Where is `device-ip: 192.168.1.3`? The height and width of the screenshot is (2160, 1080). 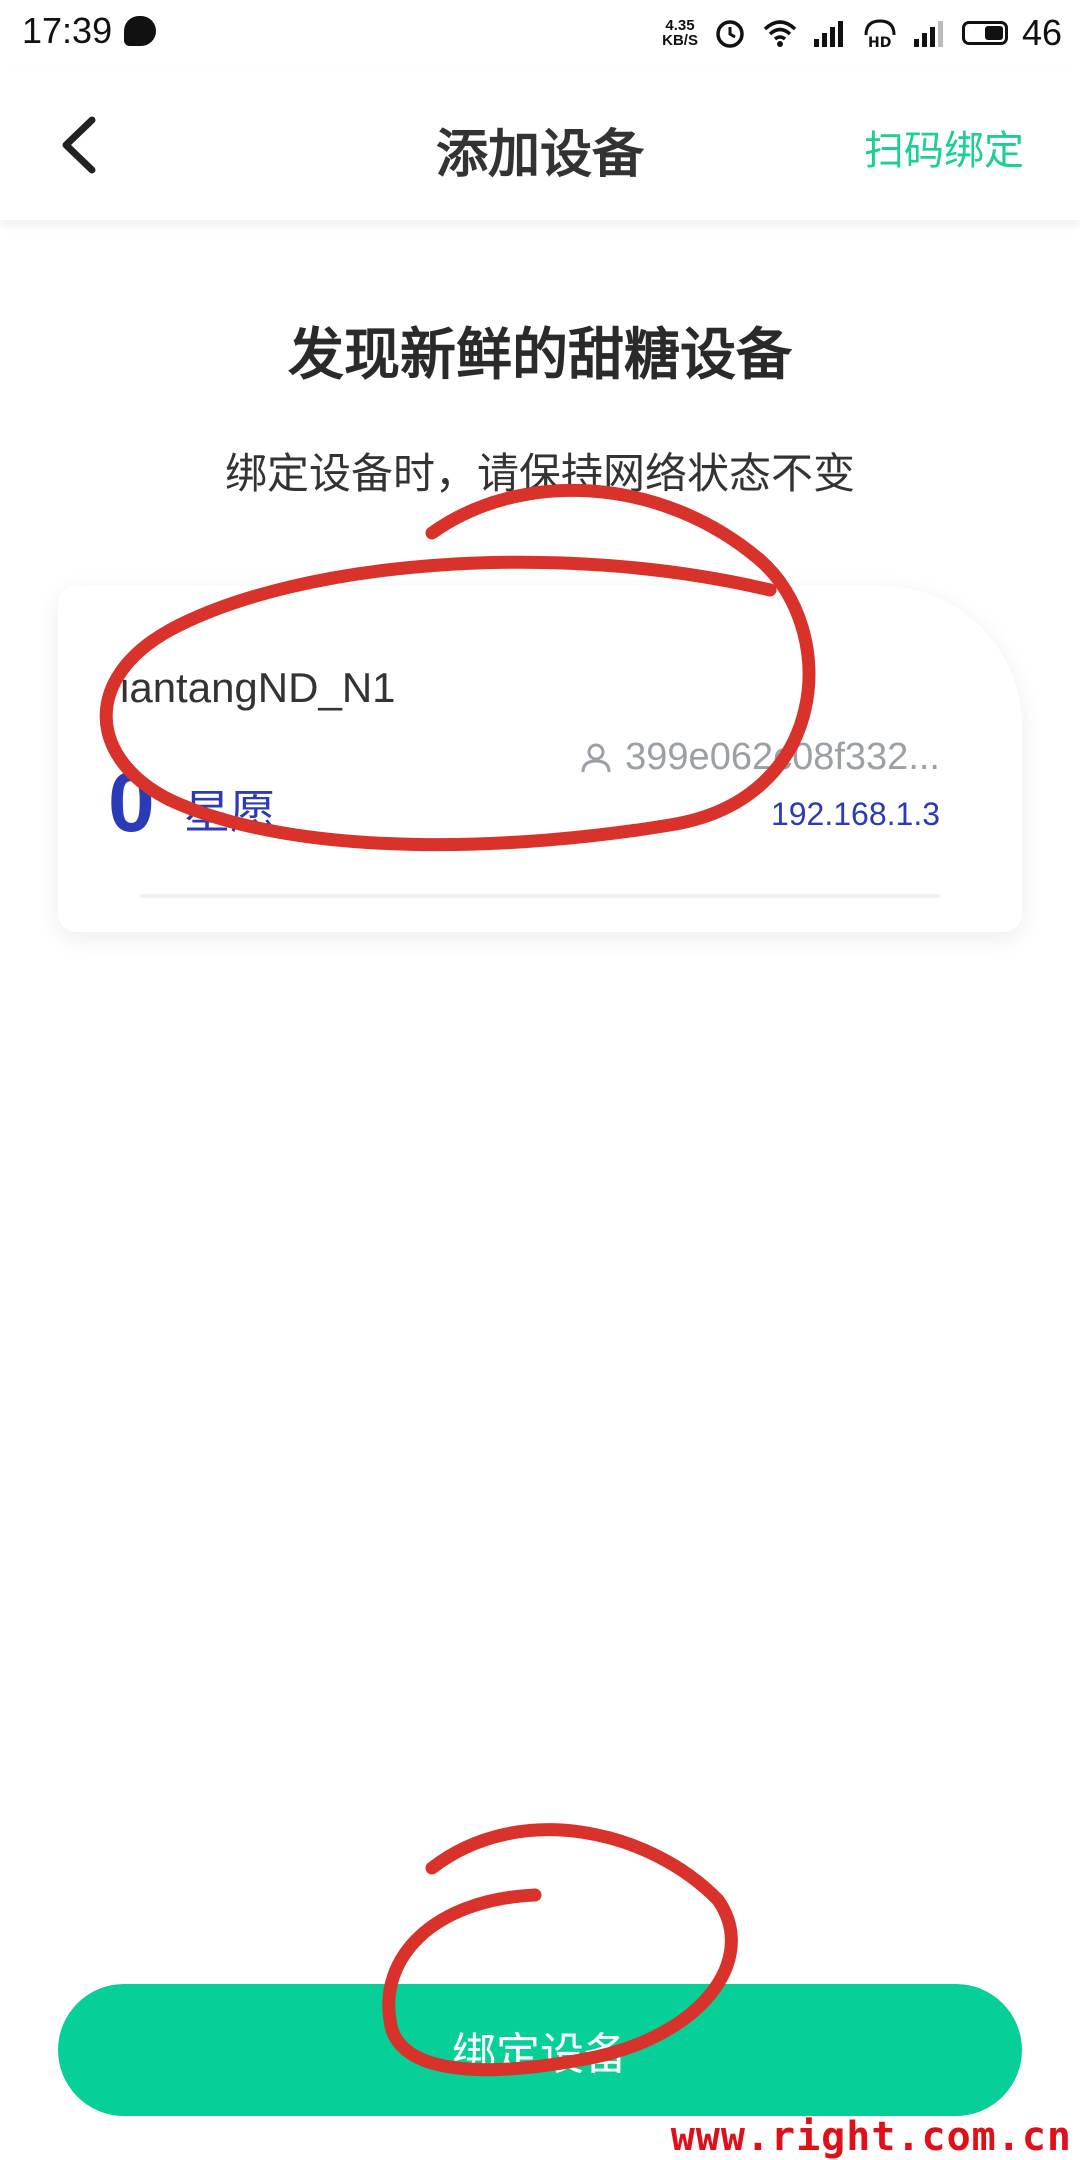
device-ip: 192.168.1.3 is located at coordinates (855, 814).